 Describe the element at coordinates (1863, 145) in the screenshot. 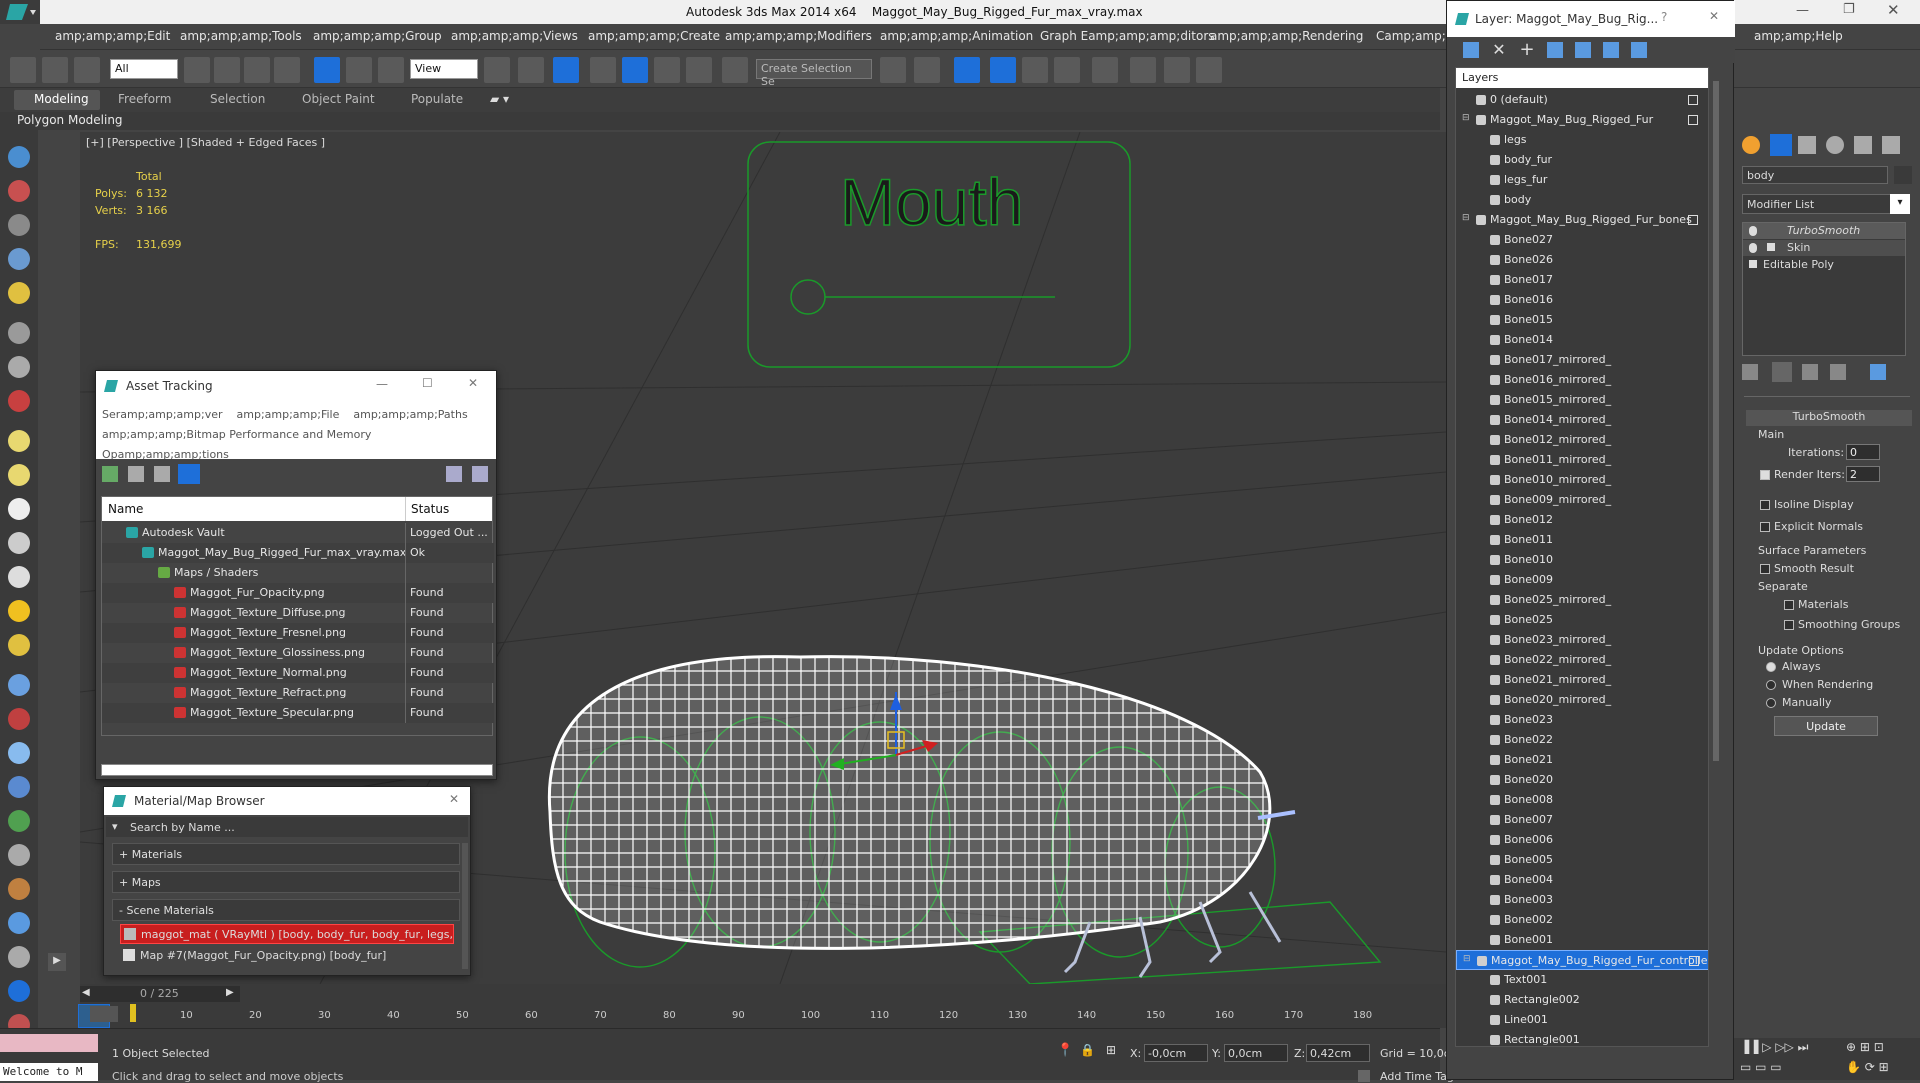

I see `display-tab-icon` at that location.